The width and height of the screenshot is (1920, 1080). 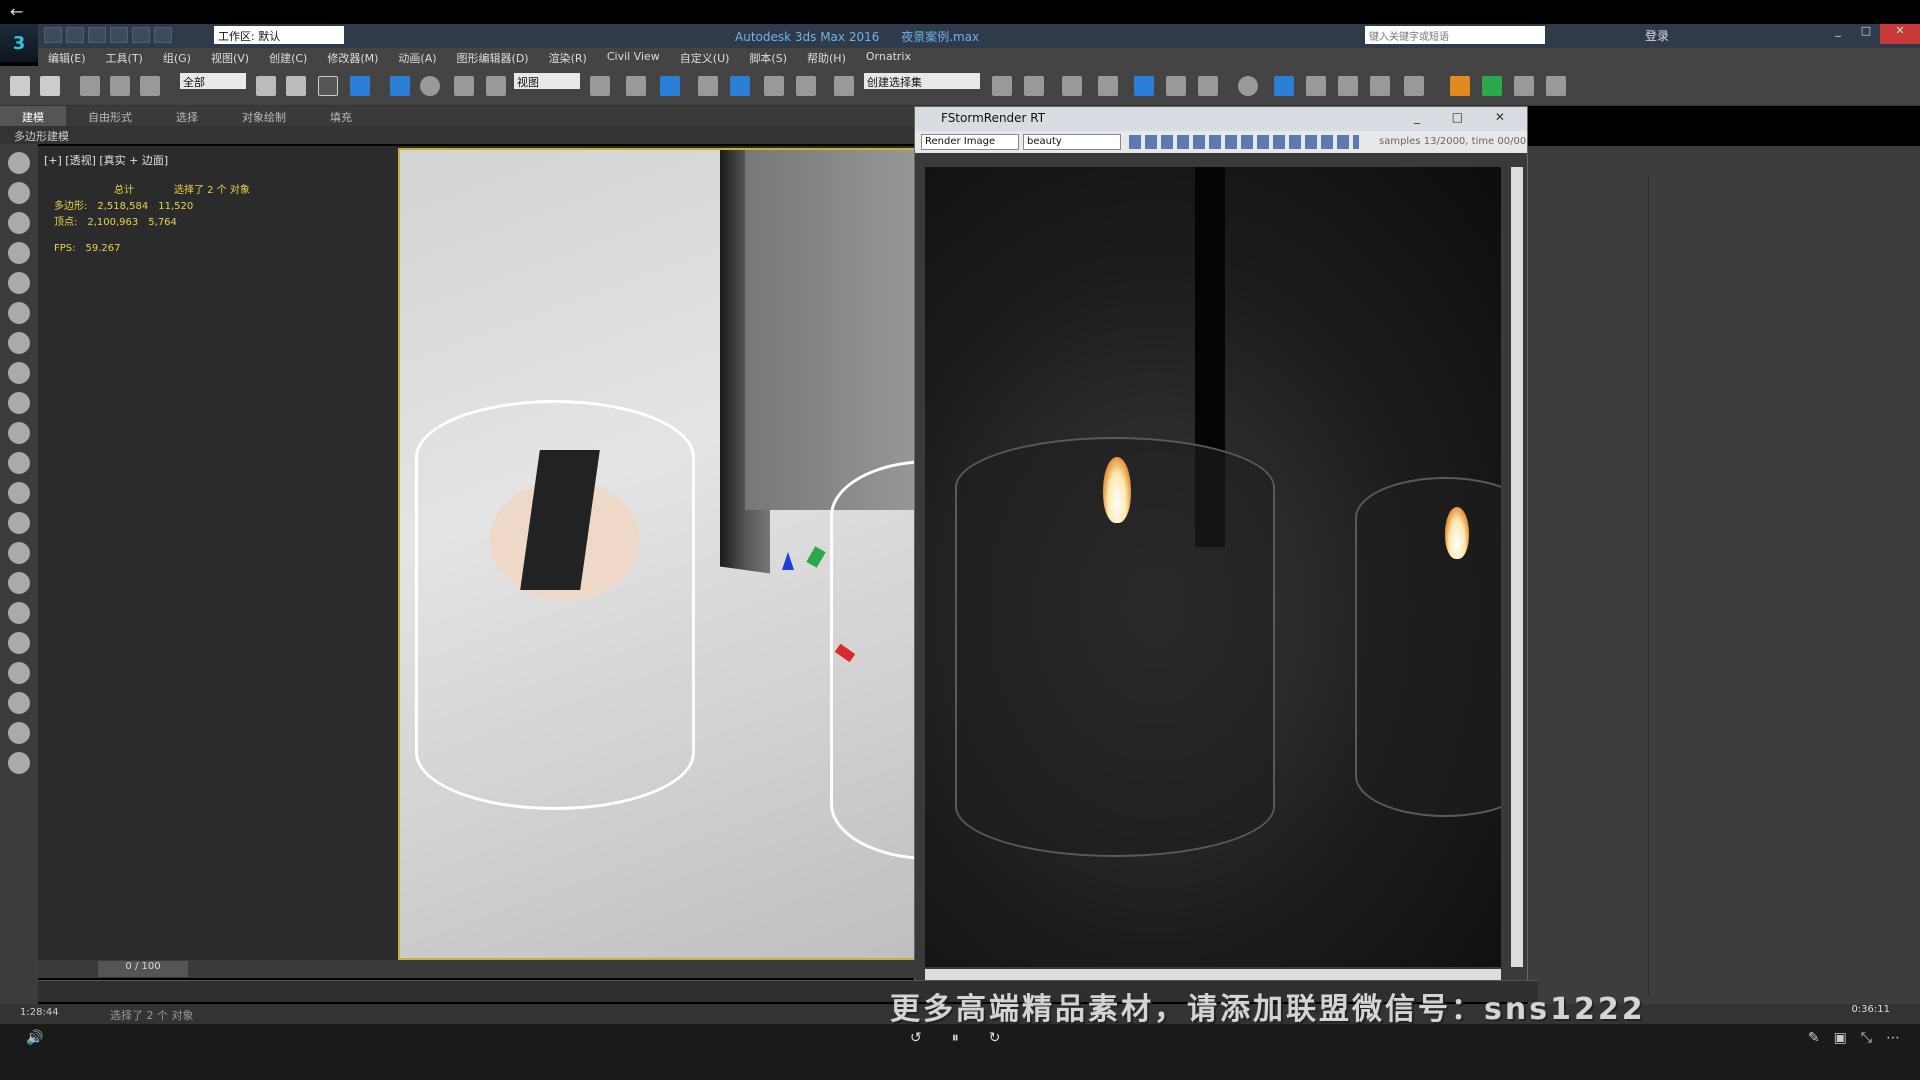 What do you see at coordinates (1814, 1038) in the screenshot?
I see `pen-icon: ✎` at bounding box center [1814, 1038].